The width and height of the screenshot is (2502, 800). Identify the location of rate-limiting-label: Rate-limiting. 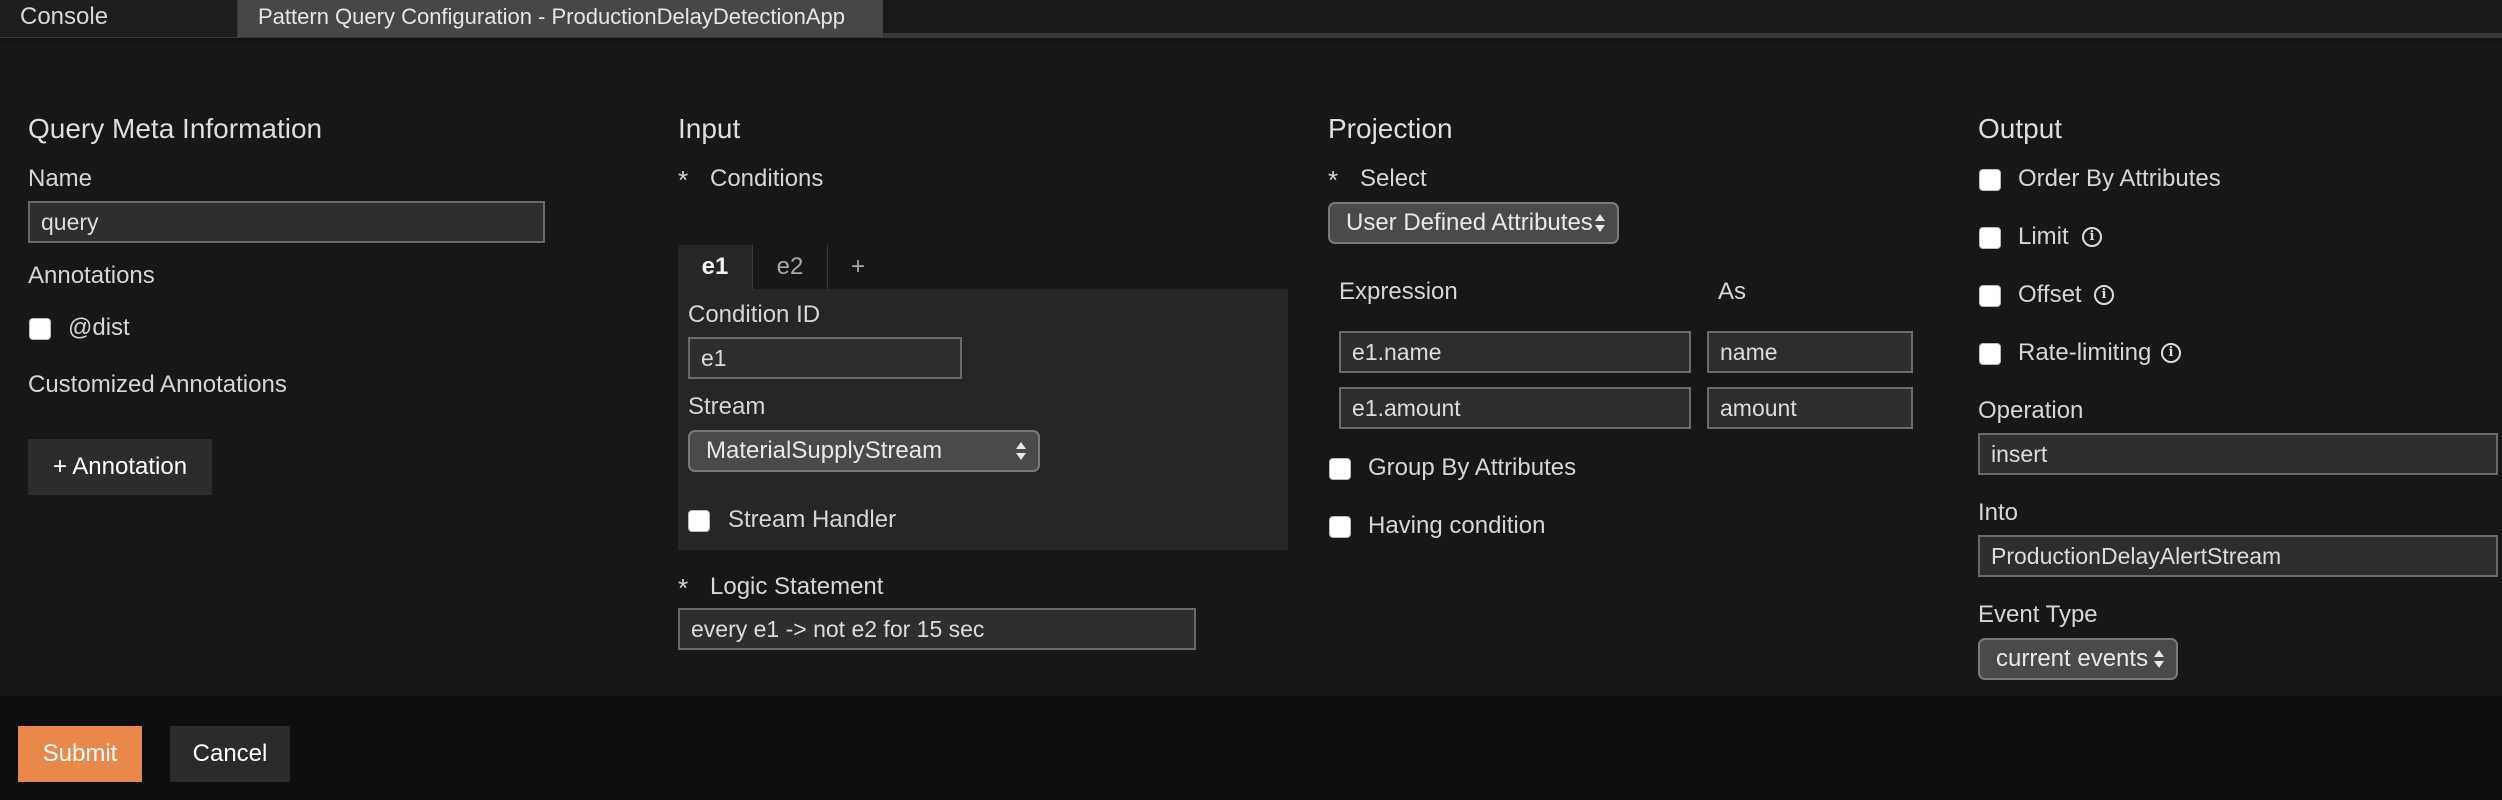
(2085, 352).